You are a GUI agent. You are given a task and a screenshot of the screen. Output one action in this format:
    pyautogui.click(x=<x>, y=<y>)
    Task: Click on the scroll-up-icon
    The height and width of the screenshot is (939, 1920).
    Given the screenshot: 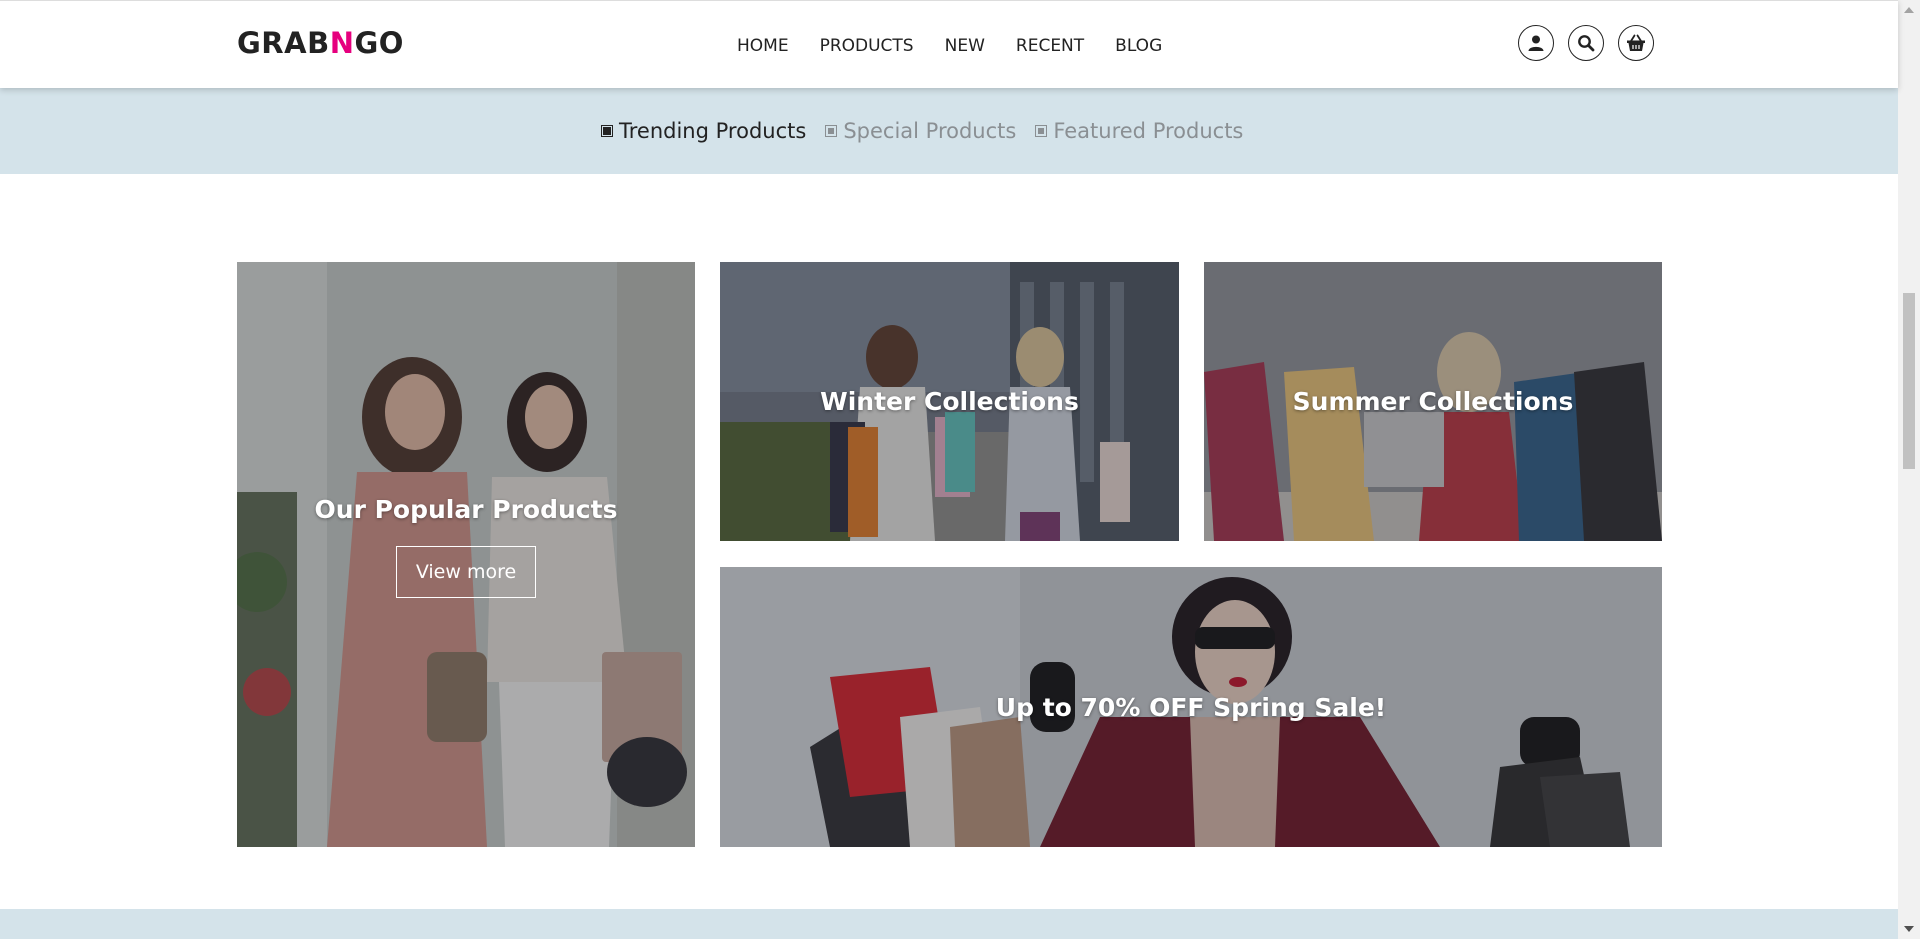 What is the action you would take?
    pyautogui.click(x=1909, y=10)
    